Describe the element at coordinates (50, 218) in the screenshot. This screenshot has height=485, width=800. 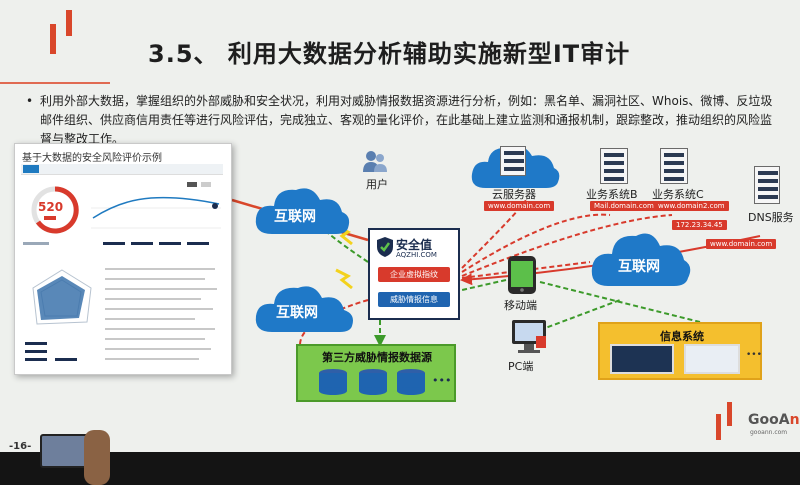
I see `score-badge` at that location.